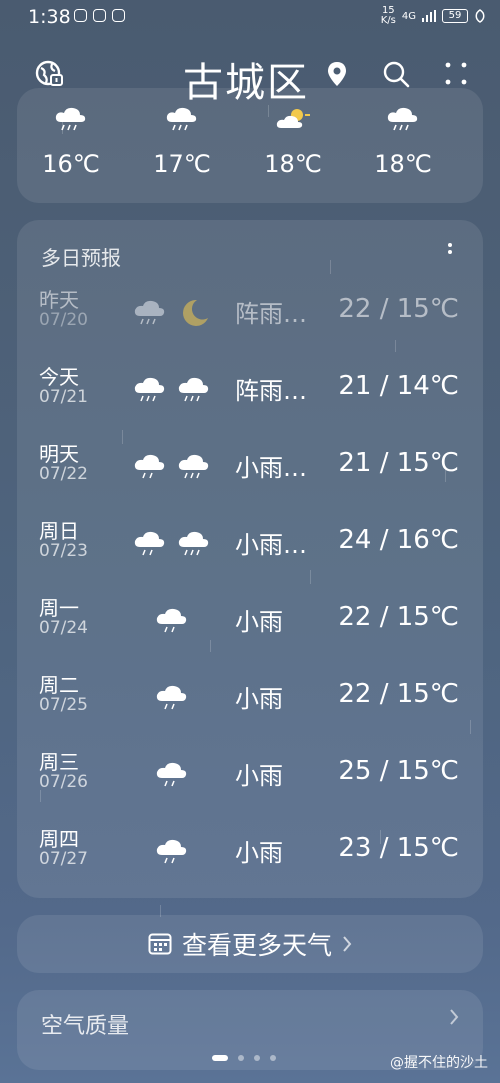 The image size is (500, 1083). Describe the element at coordinates (398, 463) in the screenshot. I see `forecast-temp-range: 21 / 15℃` at that location.